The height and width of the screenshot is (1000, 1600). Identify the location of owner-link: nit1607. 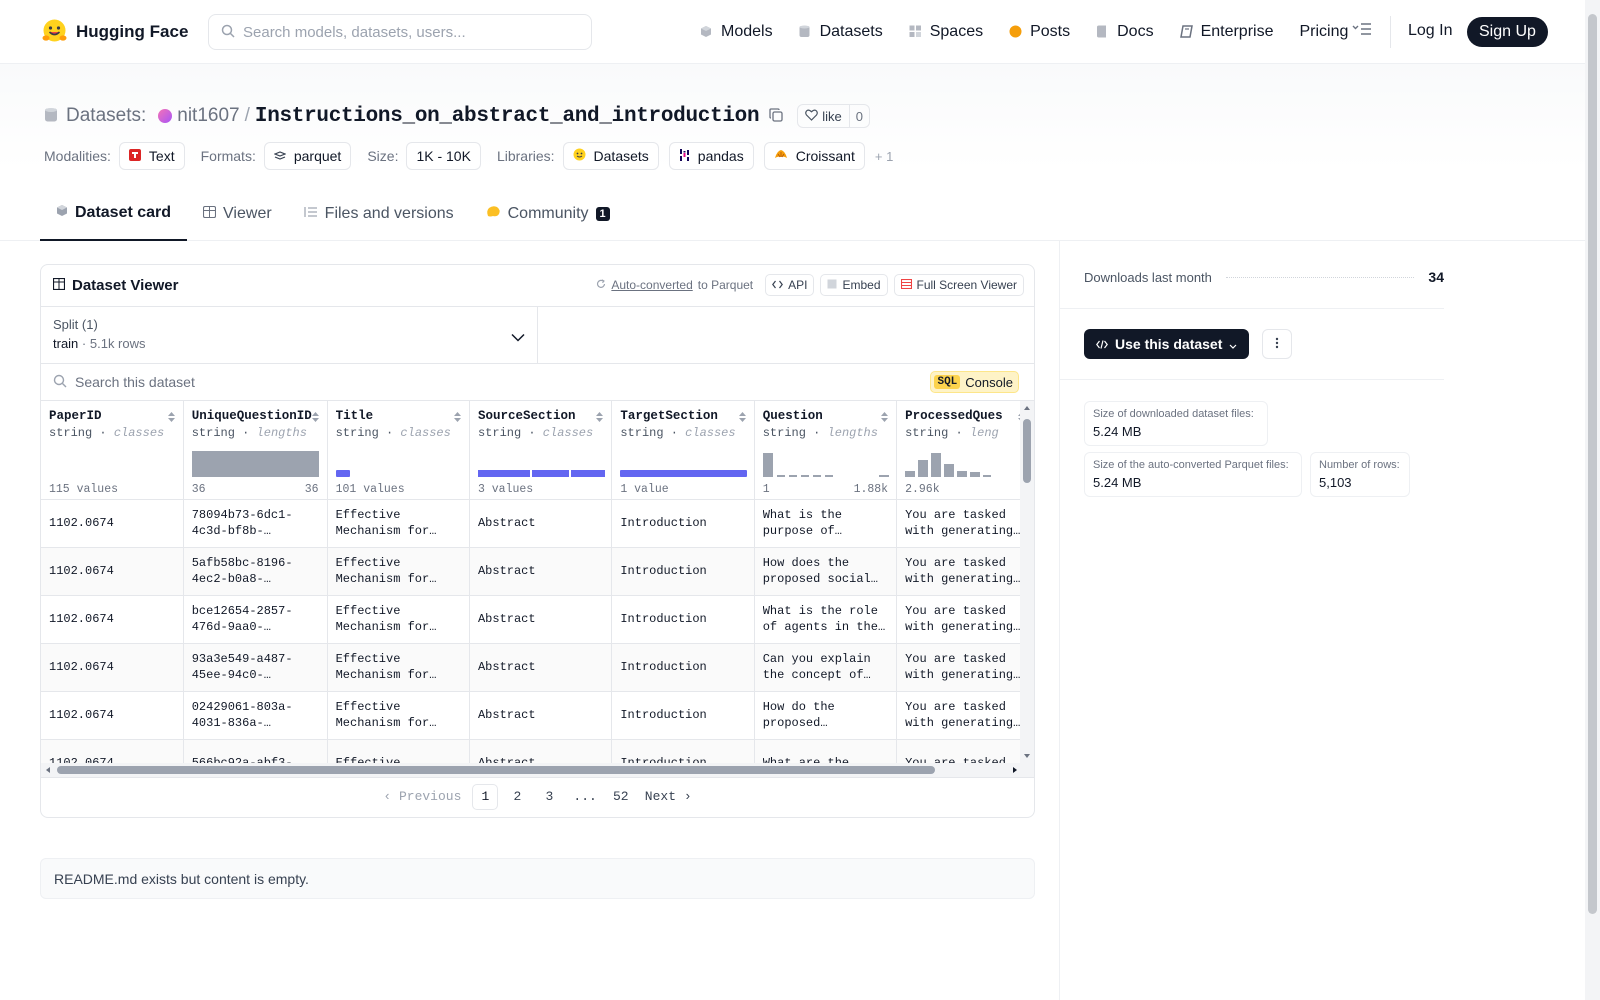
(208, 116).